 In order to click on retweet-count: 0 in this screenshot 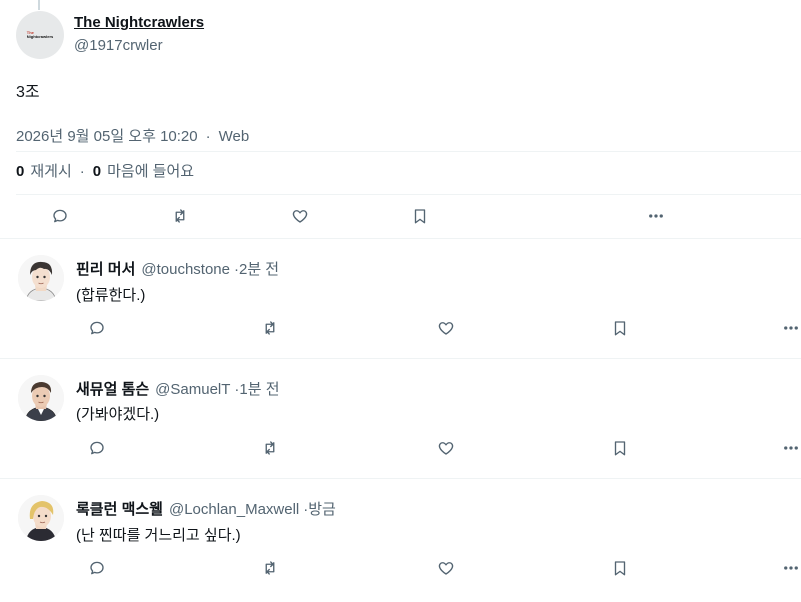, I will do `click(20, 171)`.